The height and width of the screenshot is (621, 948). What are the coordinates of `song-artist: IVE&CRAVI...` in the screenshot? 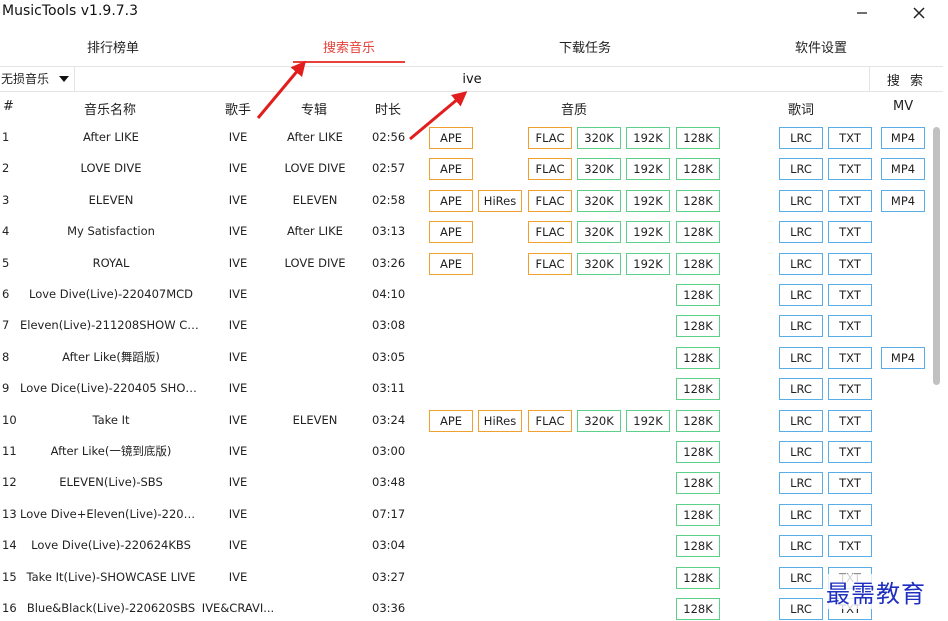 It's located at (238, 608).